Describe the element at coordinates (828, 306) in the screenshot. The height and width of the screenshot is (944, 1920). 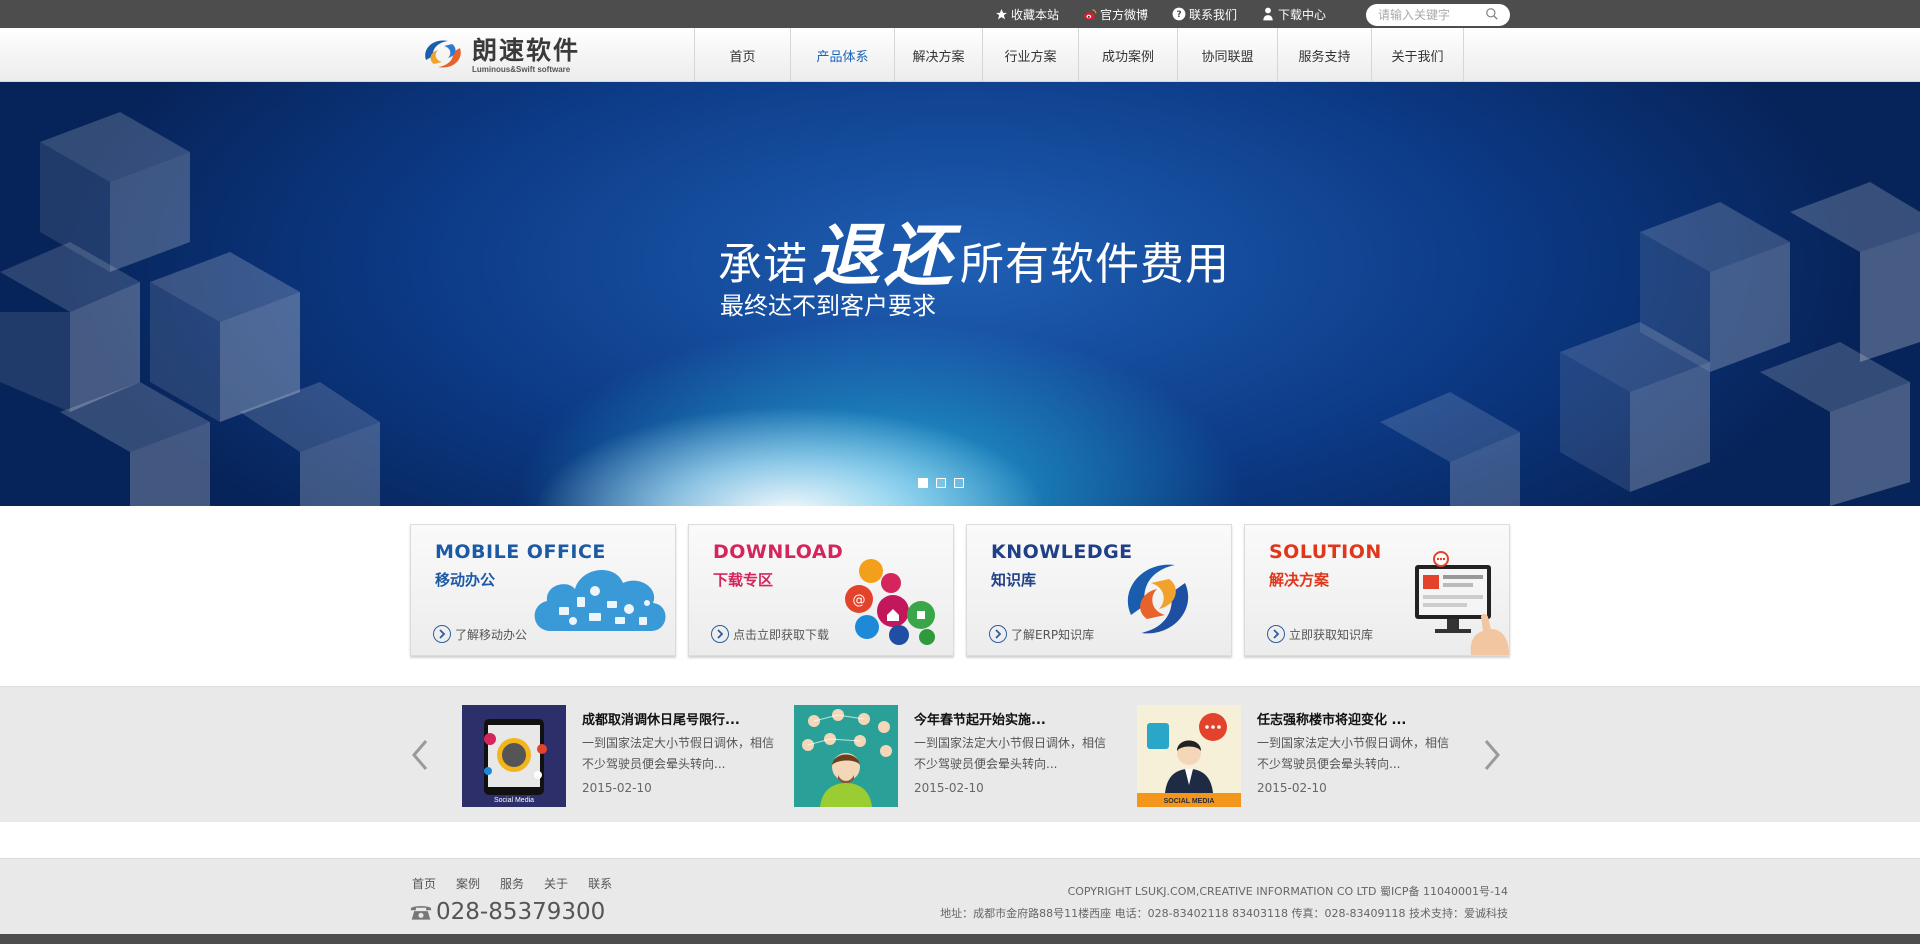
I see `banner-subtitle: 最终达不到客户要求` at that location.